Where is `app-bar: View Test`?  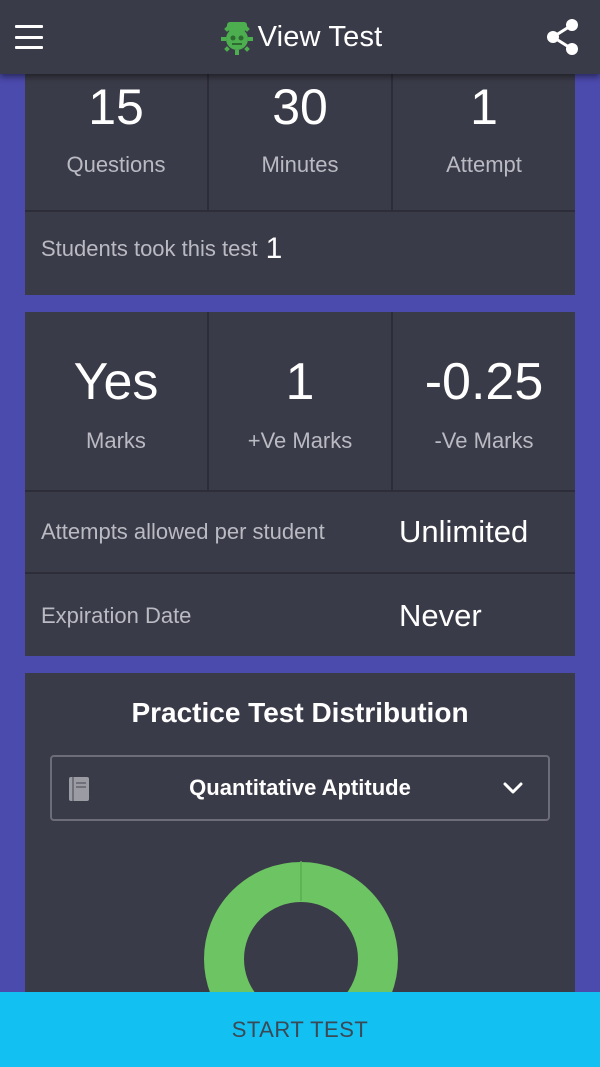 app-bar: View Test is located at coordinates (300, 37).